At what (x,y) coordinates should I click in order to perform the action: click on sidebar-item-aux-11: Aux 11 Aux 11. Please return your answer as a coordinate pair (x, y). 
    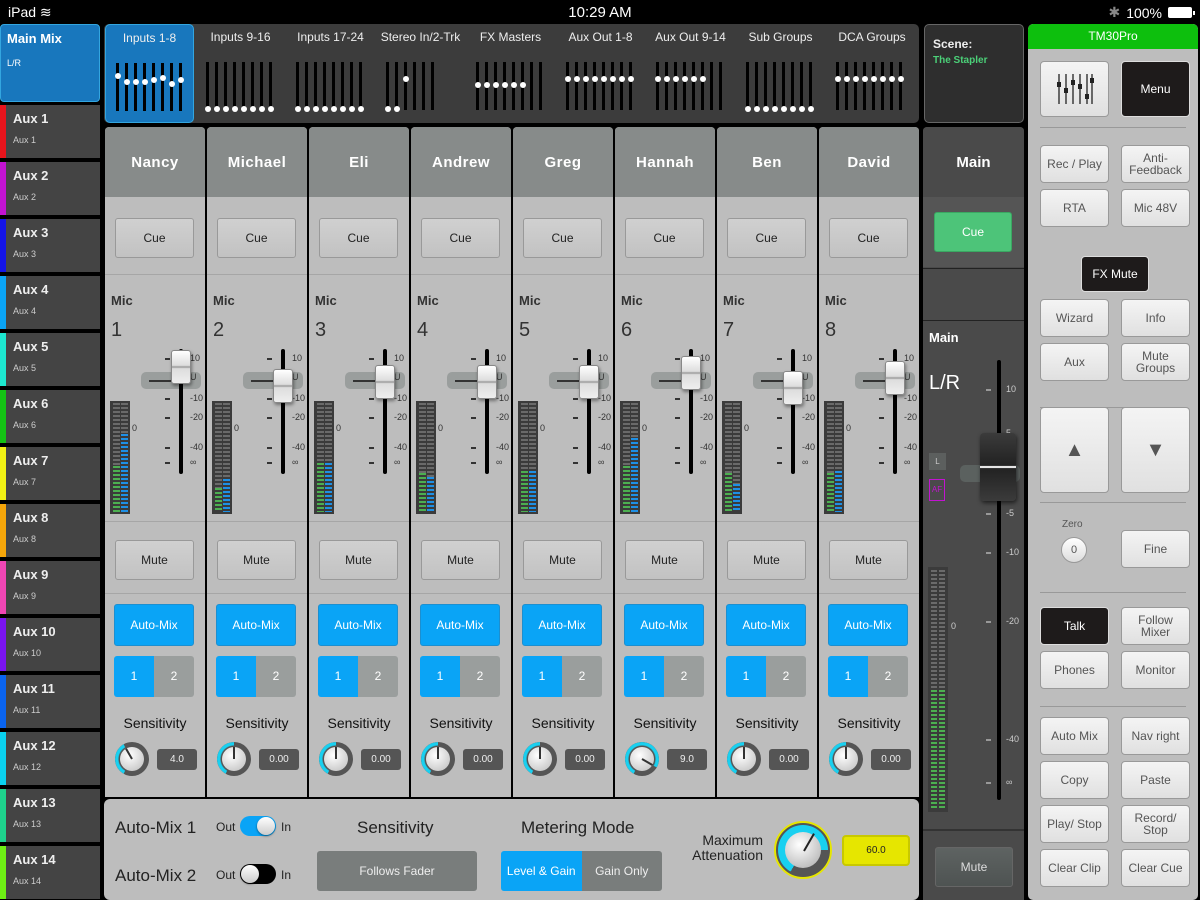
    Looking at the image, I should click on (50, 701).